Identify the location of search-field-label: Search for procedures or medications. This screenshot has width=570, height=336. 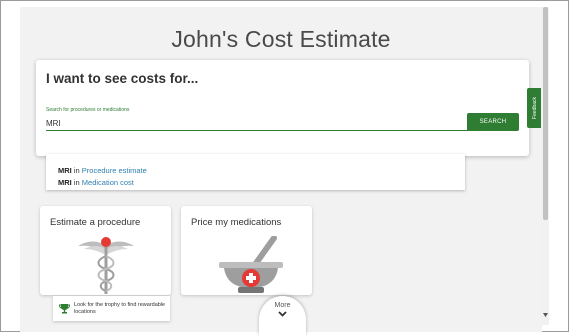
(88, 110).